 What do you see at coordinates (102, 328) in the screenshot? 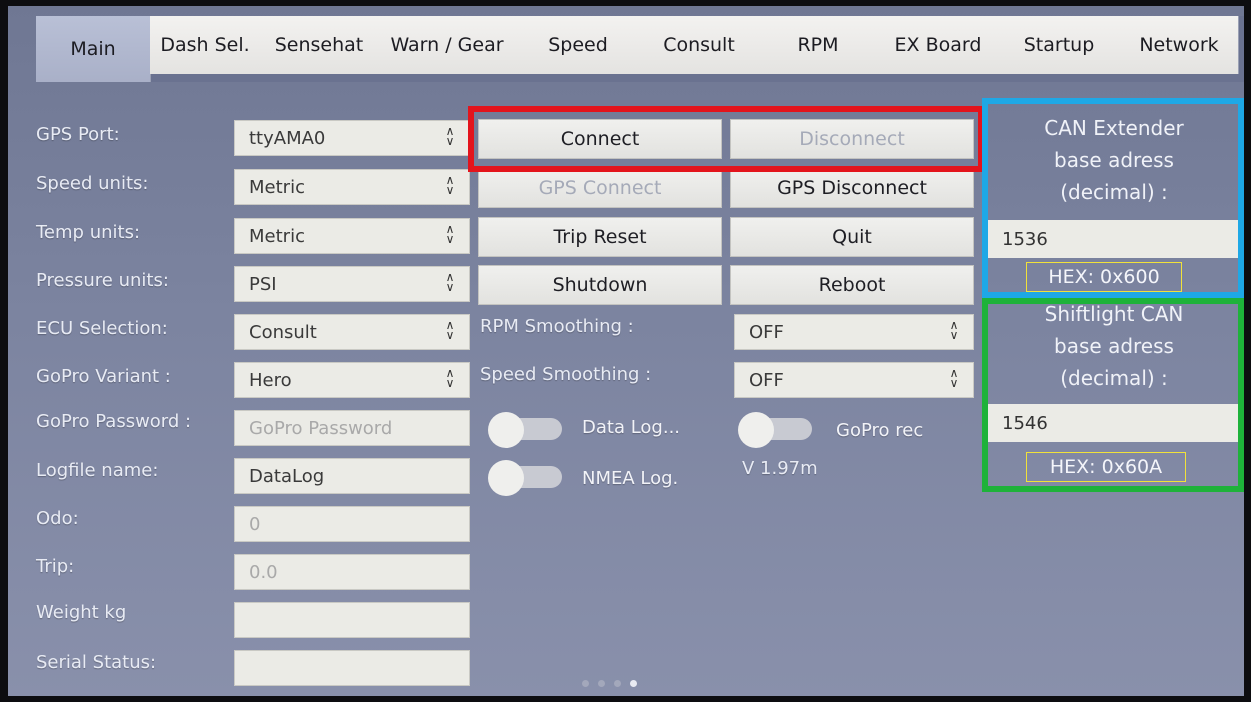
I see `ecu-selection-label: ECU Selection:` at bounding box center [102, 328].